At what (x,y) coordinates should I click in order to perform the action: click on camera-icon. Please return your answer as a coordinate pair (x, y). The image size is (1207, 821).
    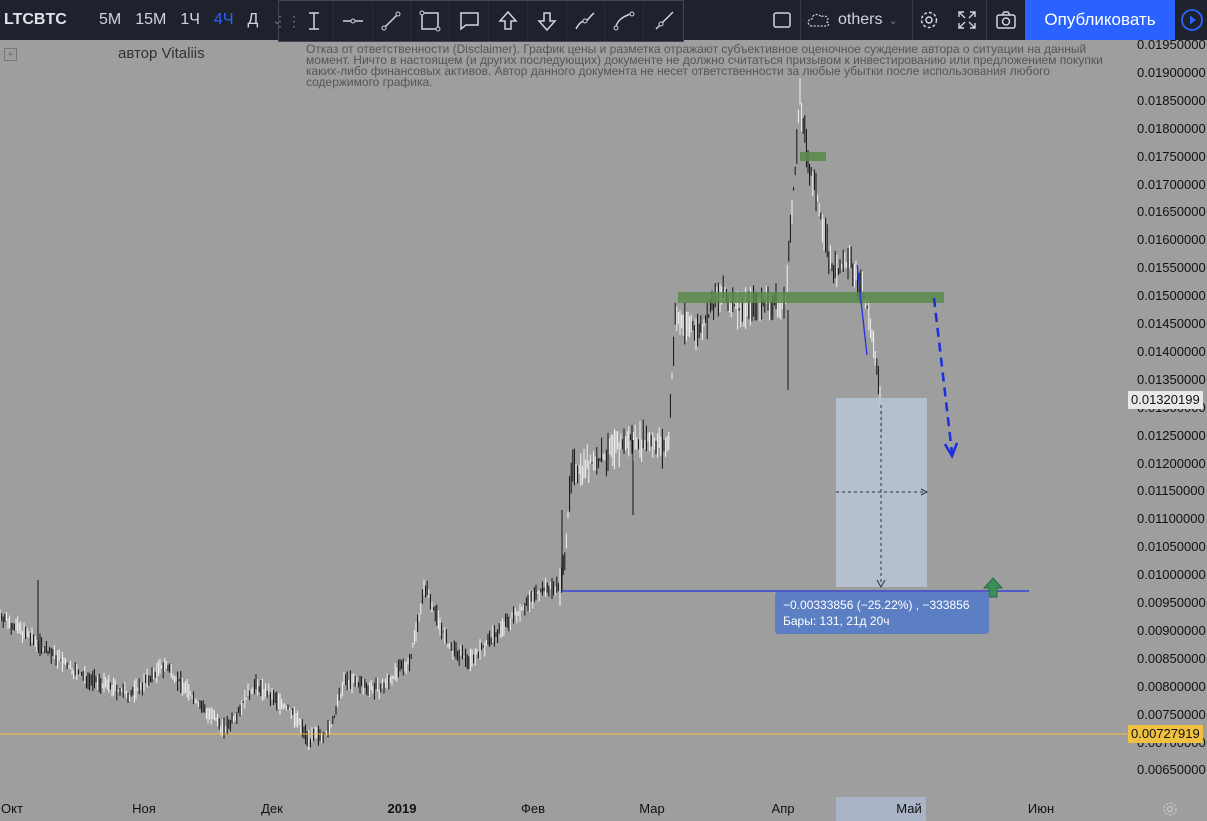
    Looking at the image, I should click on (1006, 20).